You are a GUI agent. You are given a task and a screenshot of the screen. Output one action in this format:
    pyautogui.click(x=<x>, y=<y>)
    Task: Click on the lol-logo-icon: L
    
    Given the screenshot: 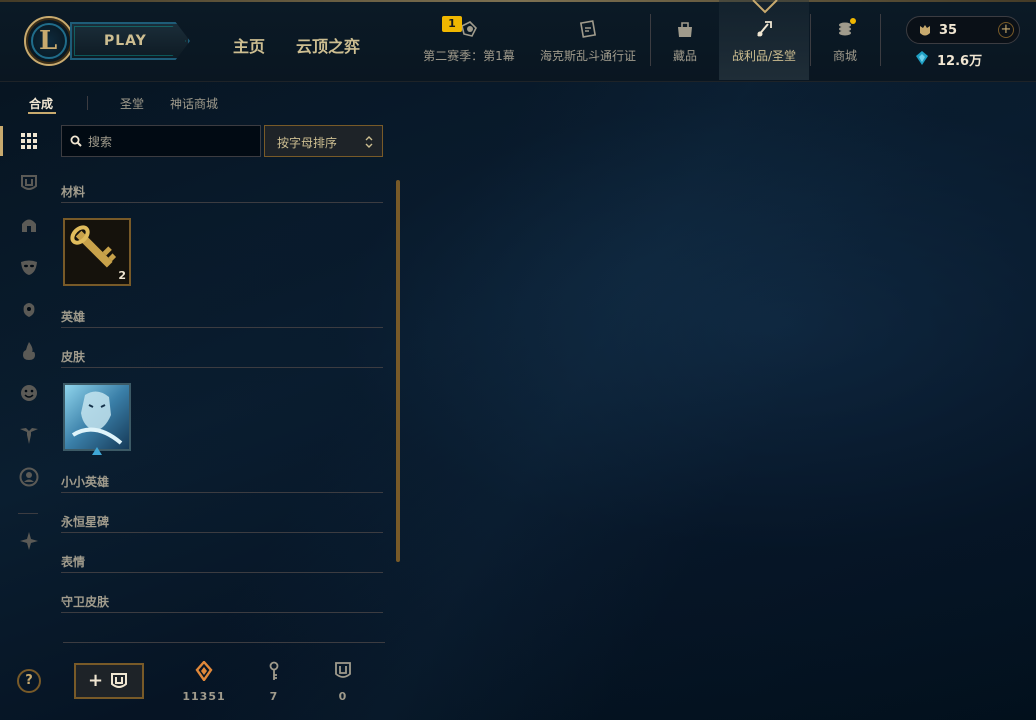 What is the action you would take?
    pyautogui.click(x=49, y=41)
    